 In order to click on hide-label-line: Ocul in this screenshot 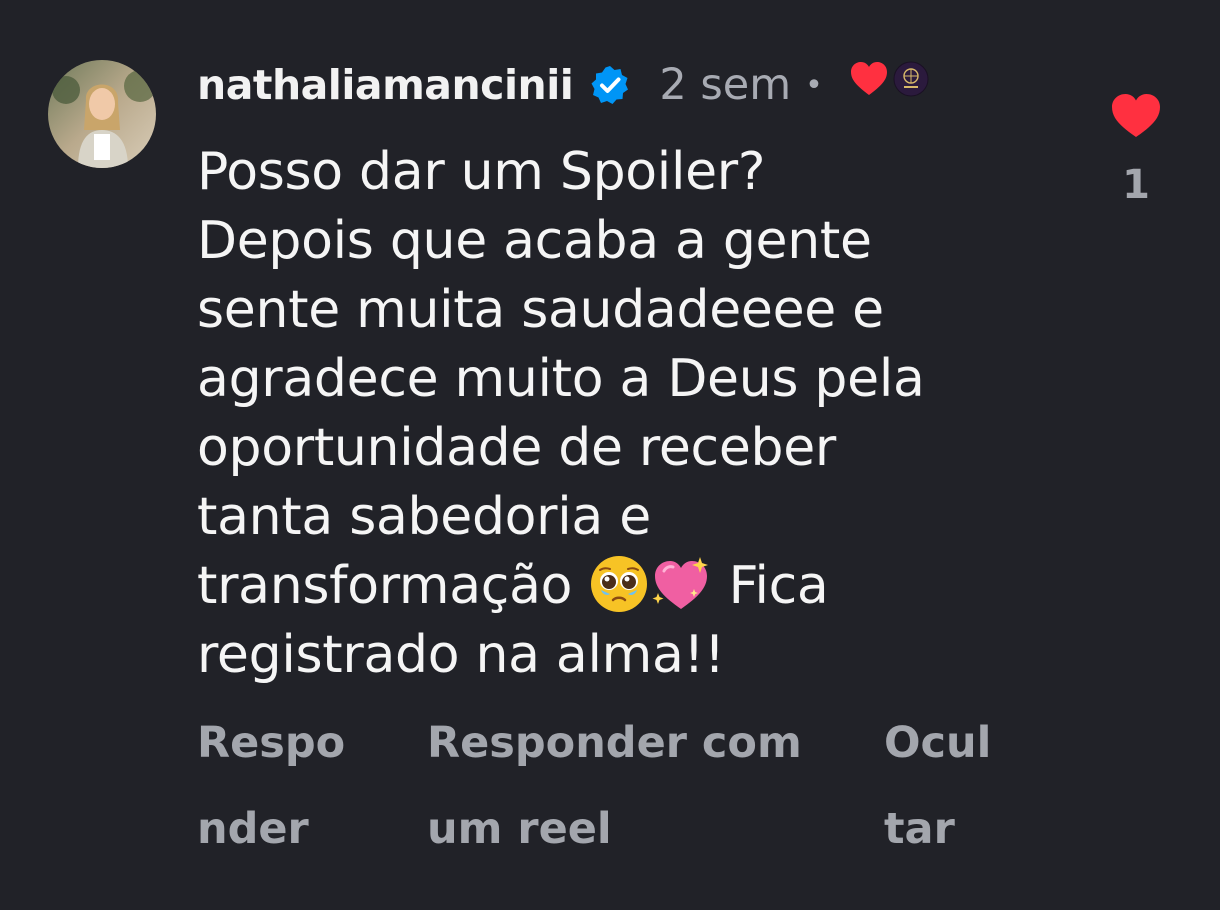, I will do `click(938, 743)`.